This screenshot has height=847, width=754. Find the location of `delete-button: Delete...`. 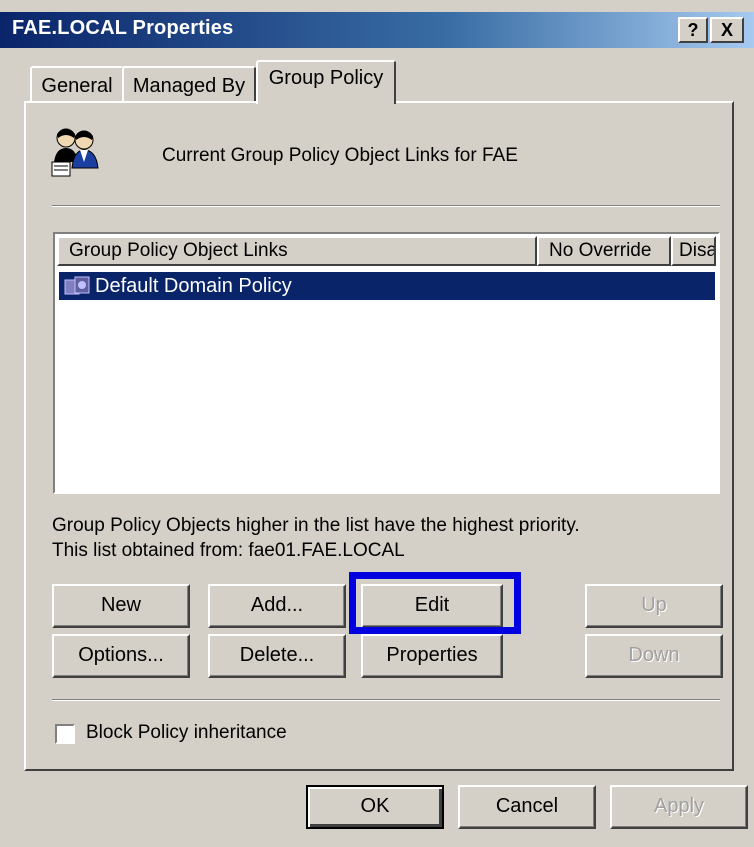

delete-button: Delete... is located at coordinates (277, 656).